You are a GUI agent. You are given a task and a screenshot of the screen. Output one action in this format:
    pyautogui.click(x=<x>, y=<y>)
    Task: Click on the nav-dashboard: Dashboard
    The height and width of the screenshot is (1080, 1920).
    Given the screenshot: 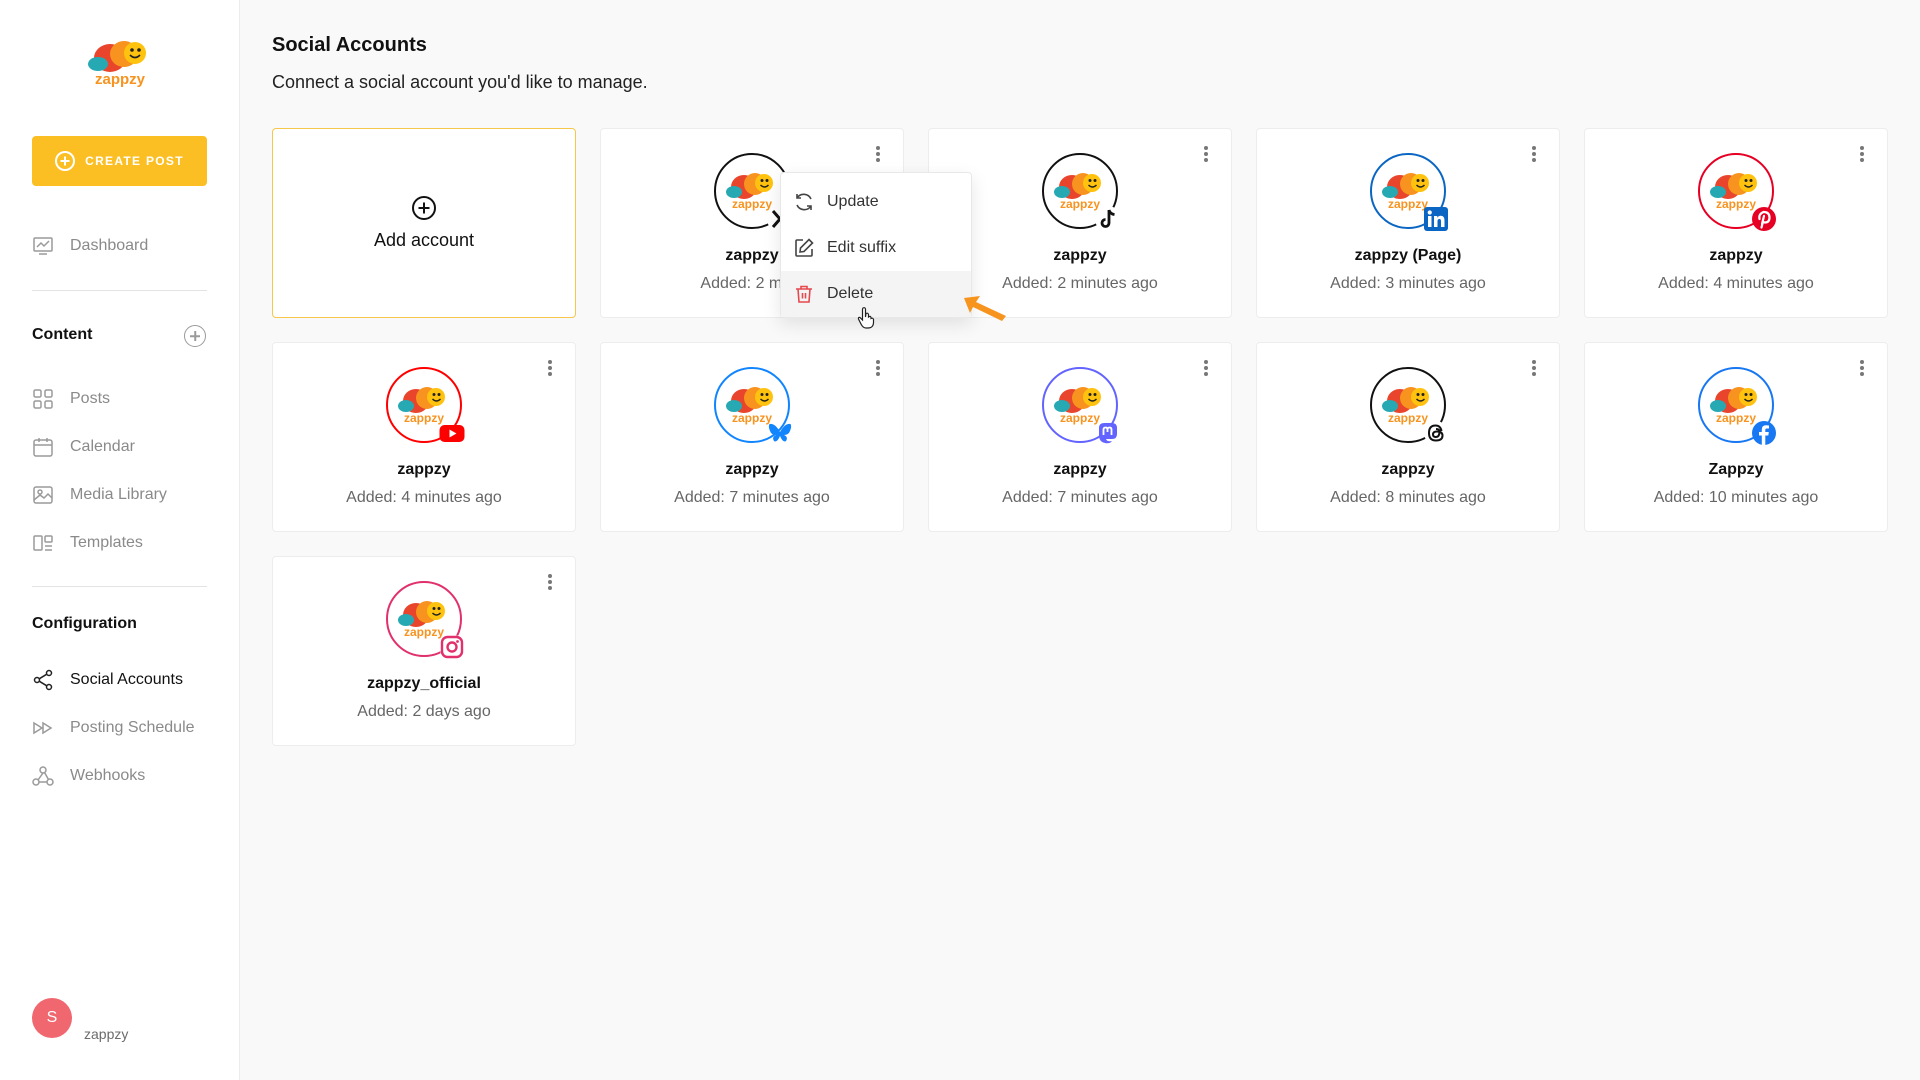 What is the action you would take?
    pyautogui.click(x=90, y=246)
    